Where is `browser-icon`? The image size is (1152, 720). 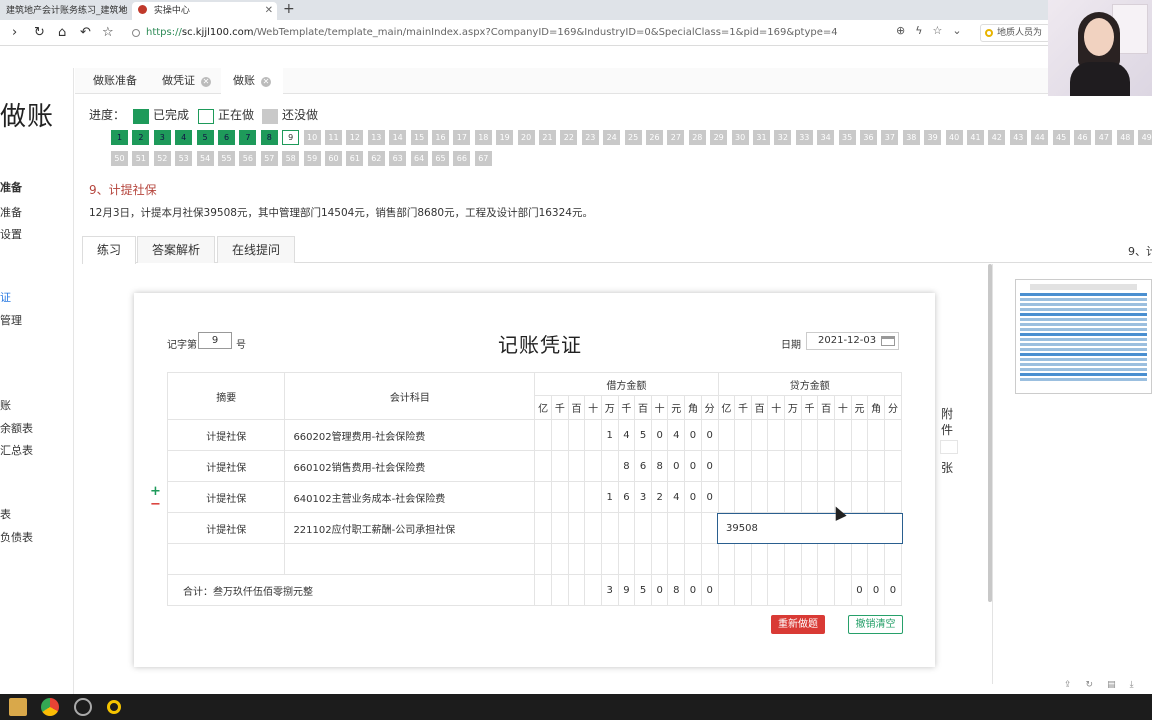
browser-icon is located at coordinates (83, 707).